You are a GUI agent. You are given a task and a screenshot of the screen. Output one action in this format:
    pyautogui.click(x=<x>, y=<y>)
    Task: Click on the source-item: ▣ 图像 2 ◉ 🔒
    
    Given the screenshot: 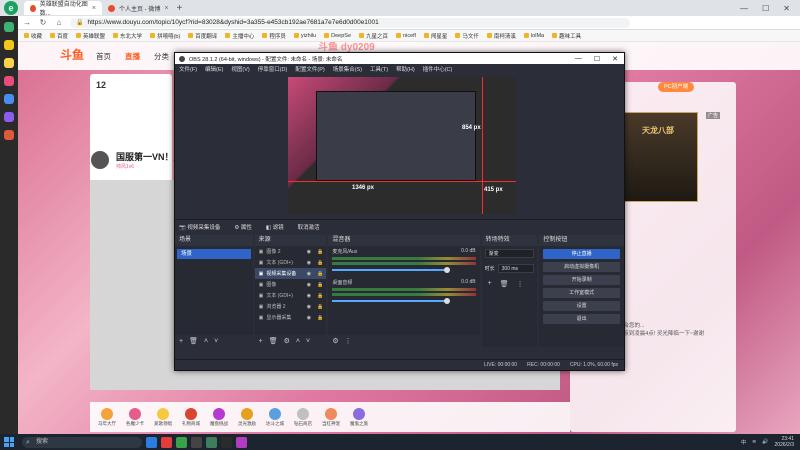 What is the action you would take?
    pyautogui.click(x=291, y=251)
    